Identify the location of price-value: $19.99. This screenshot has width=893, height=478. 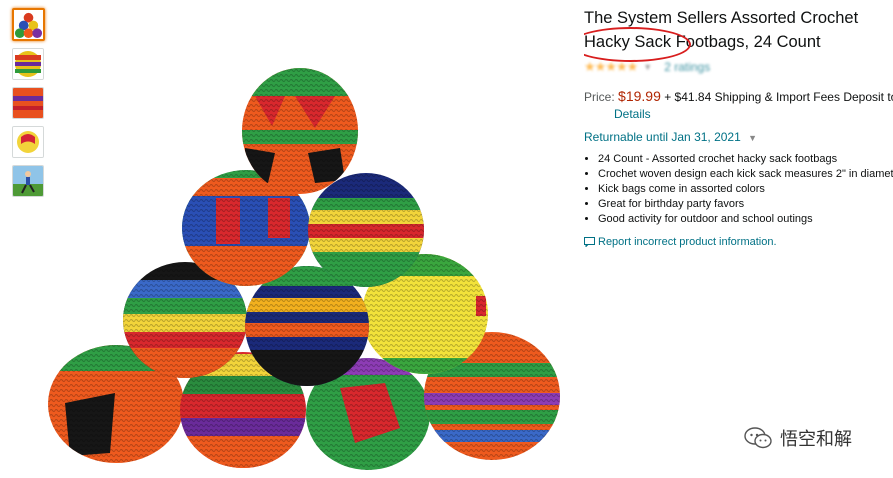
(639, 96).